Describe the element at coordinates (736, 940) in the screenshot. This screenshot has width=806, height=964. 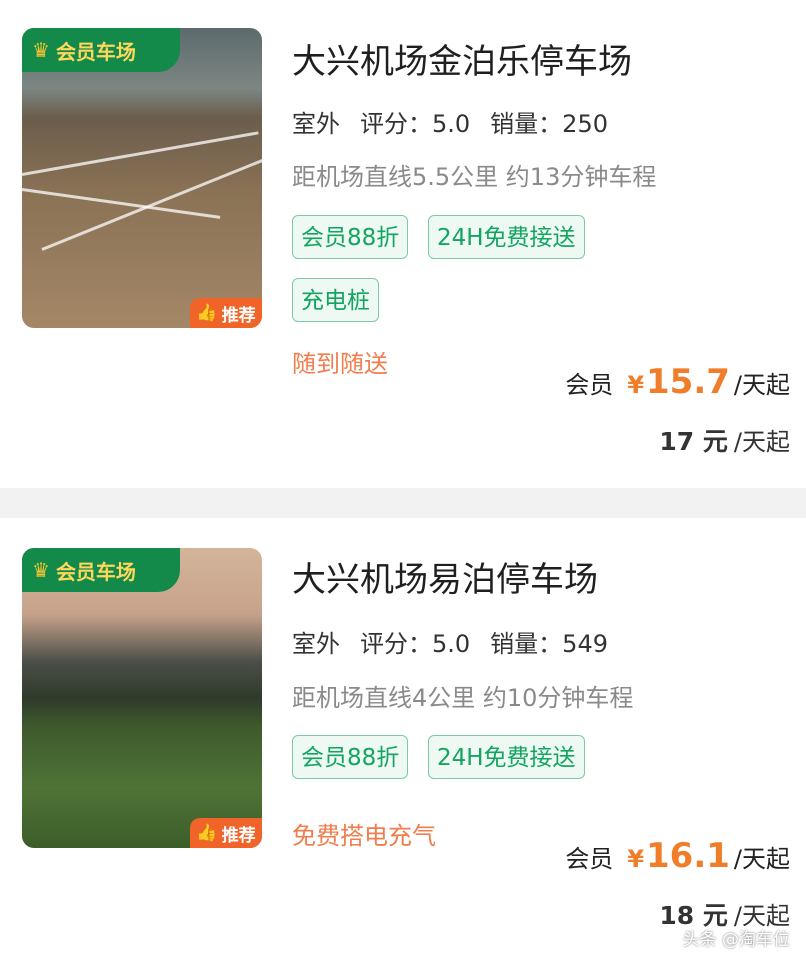
I see `watermark: 头条 @淘车位` at that location.